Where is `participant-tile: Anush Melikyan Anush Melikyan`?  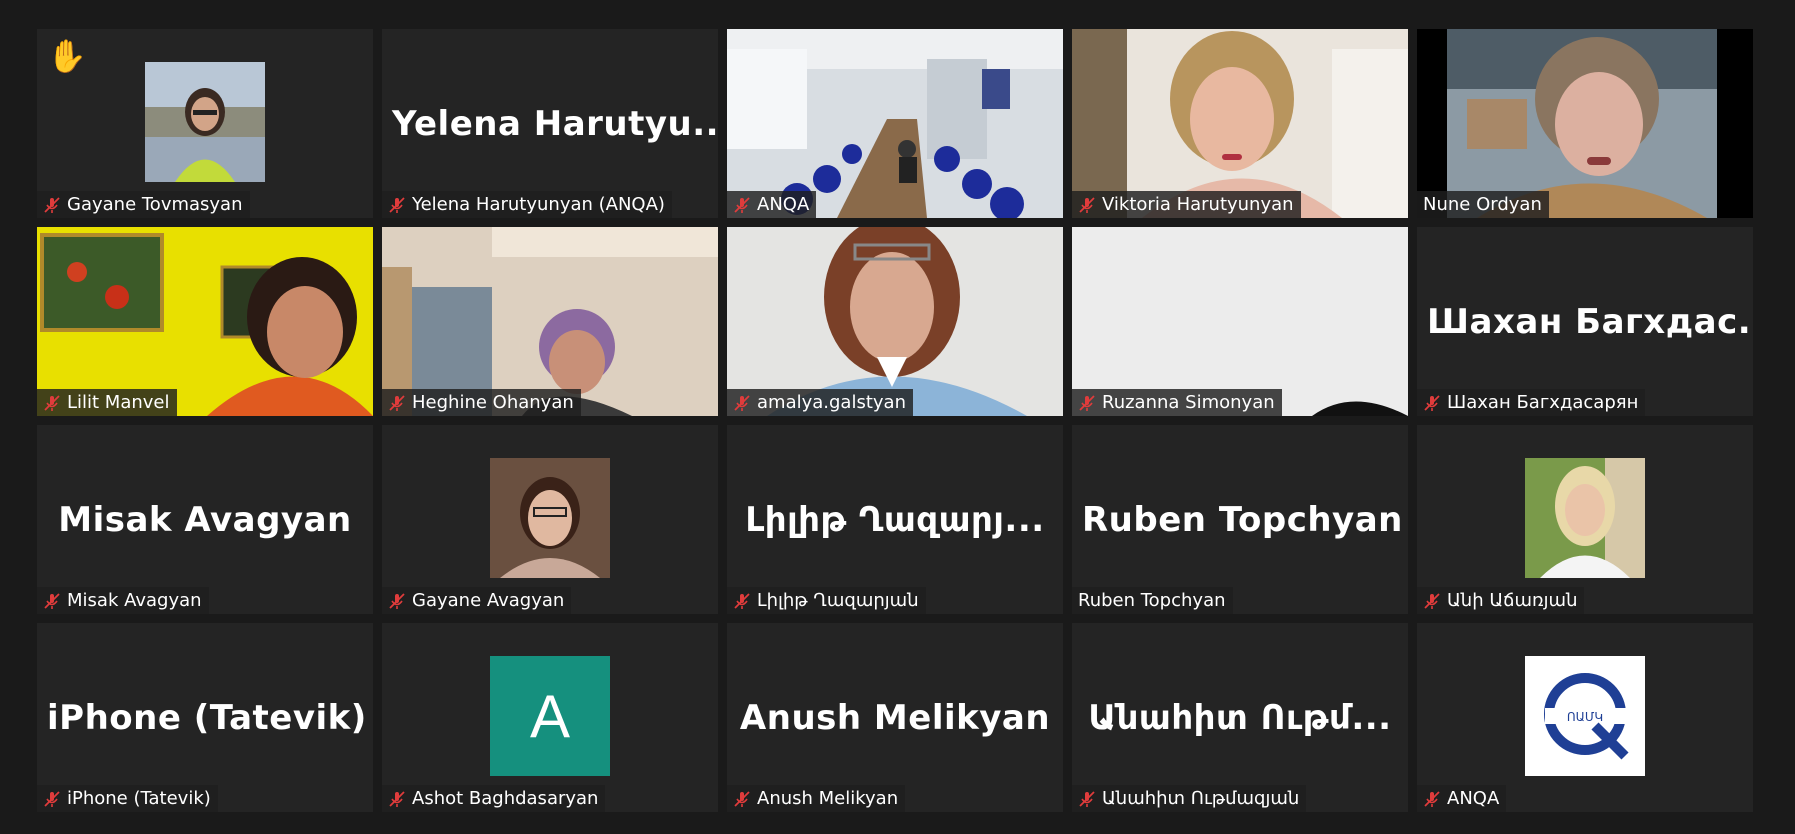 participant-tile: Anush Melikyan Anush Melikyan is located at coordinates (895, 717).